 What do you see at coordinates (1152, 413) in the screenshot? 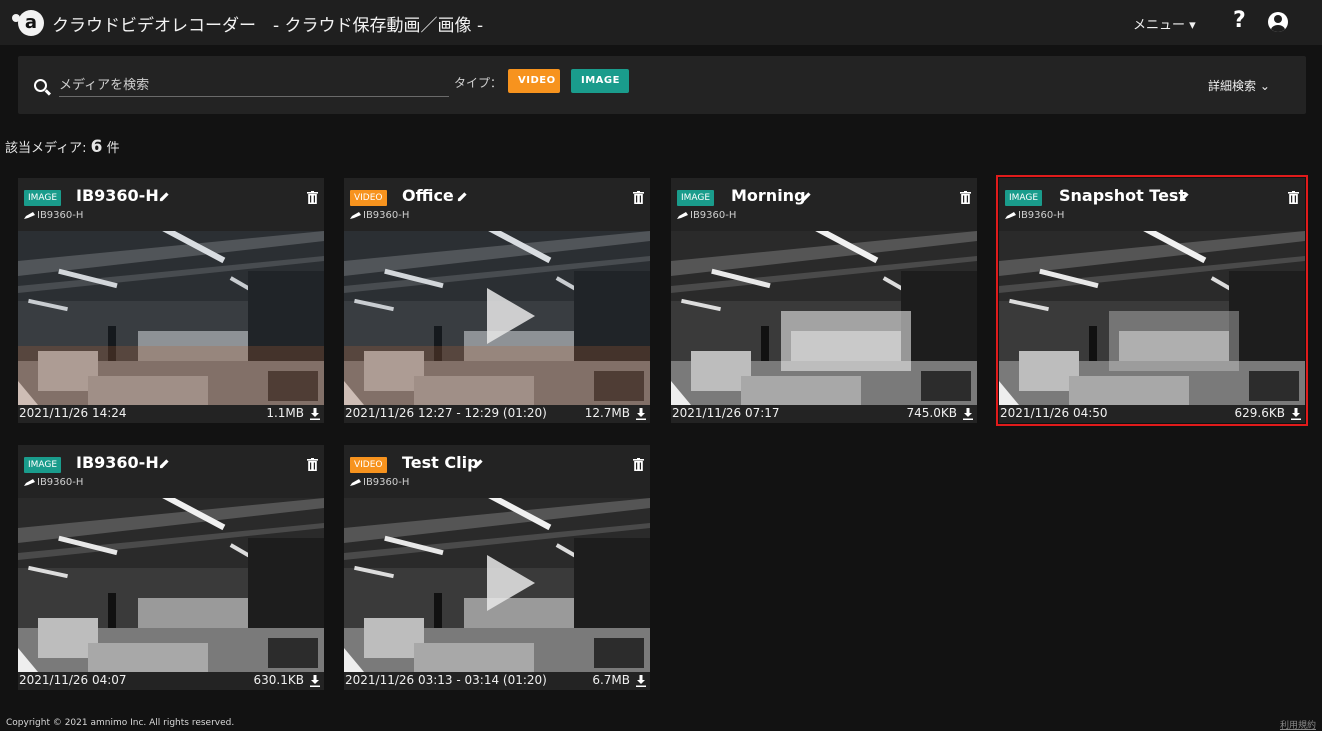
I see `card-footer: 2021/11/26 04:50 629.6KB` at bounding box center [1152, 413].